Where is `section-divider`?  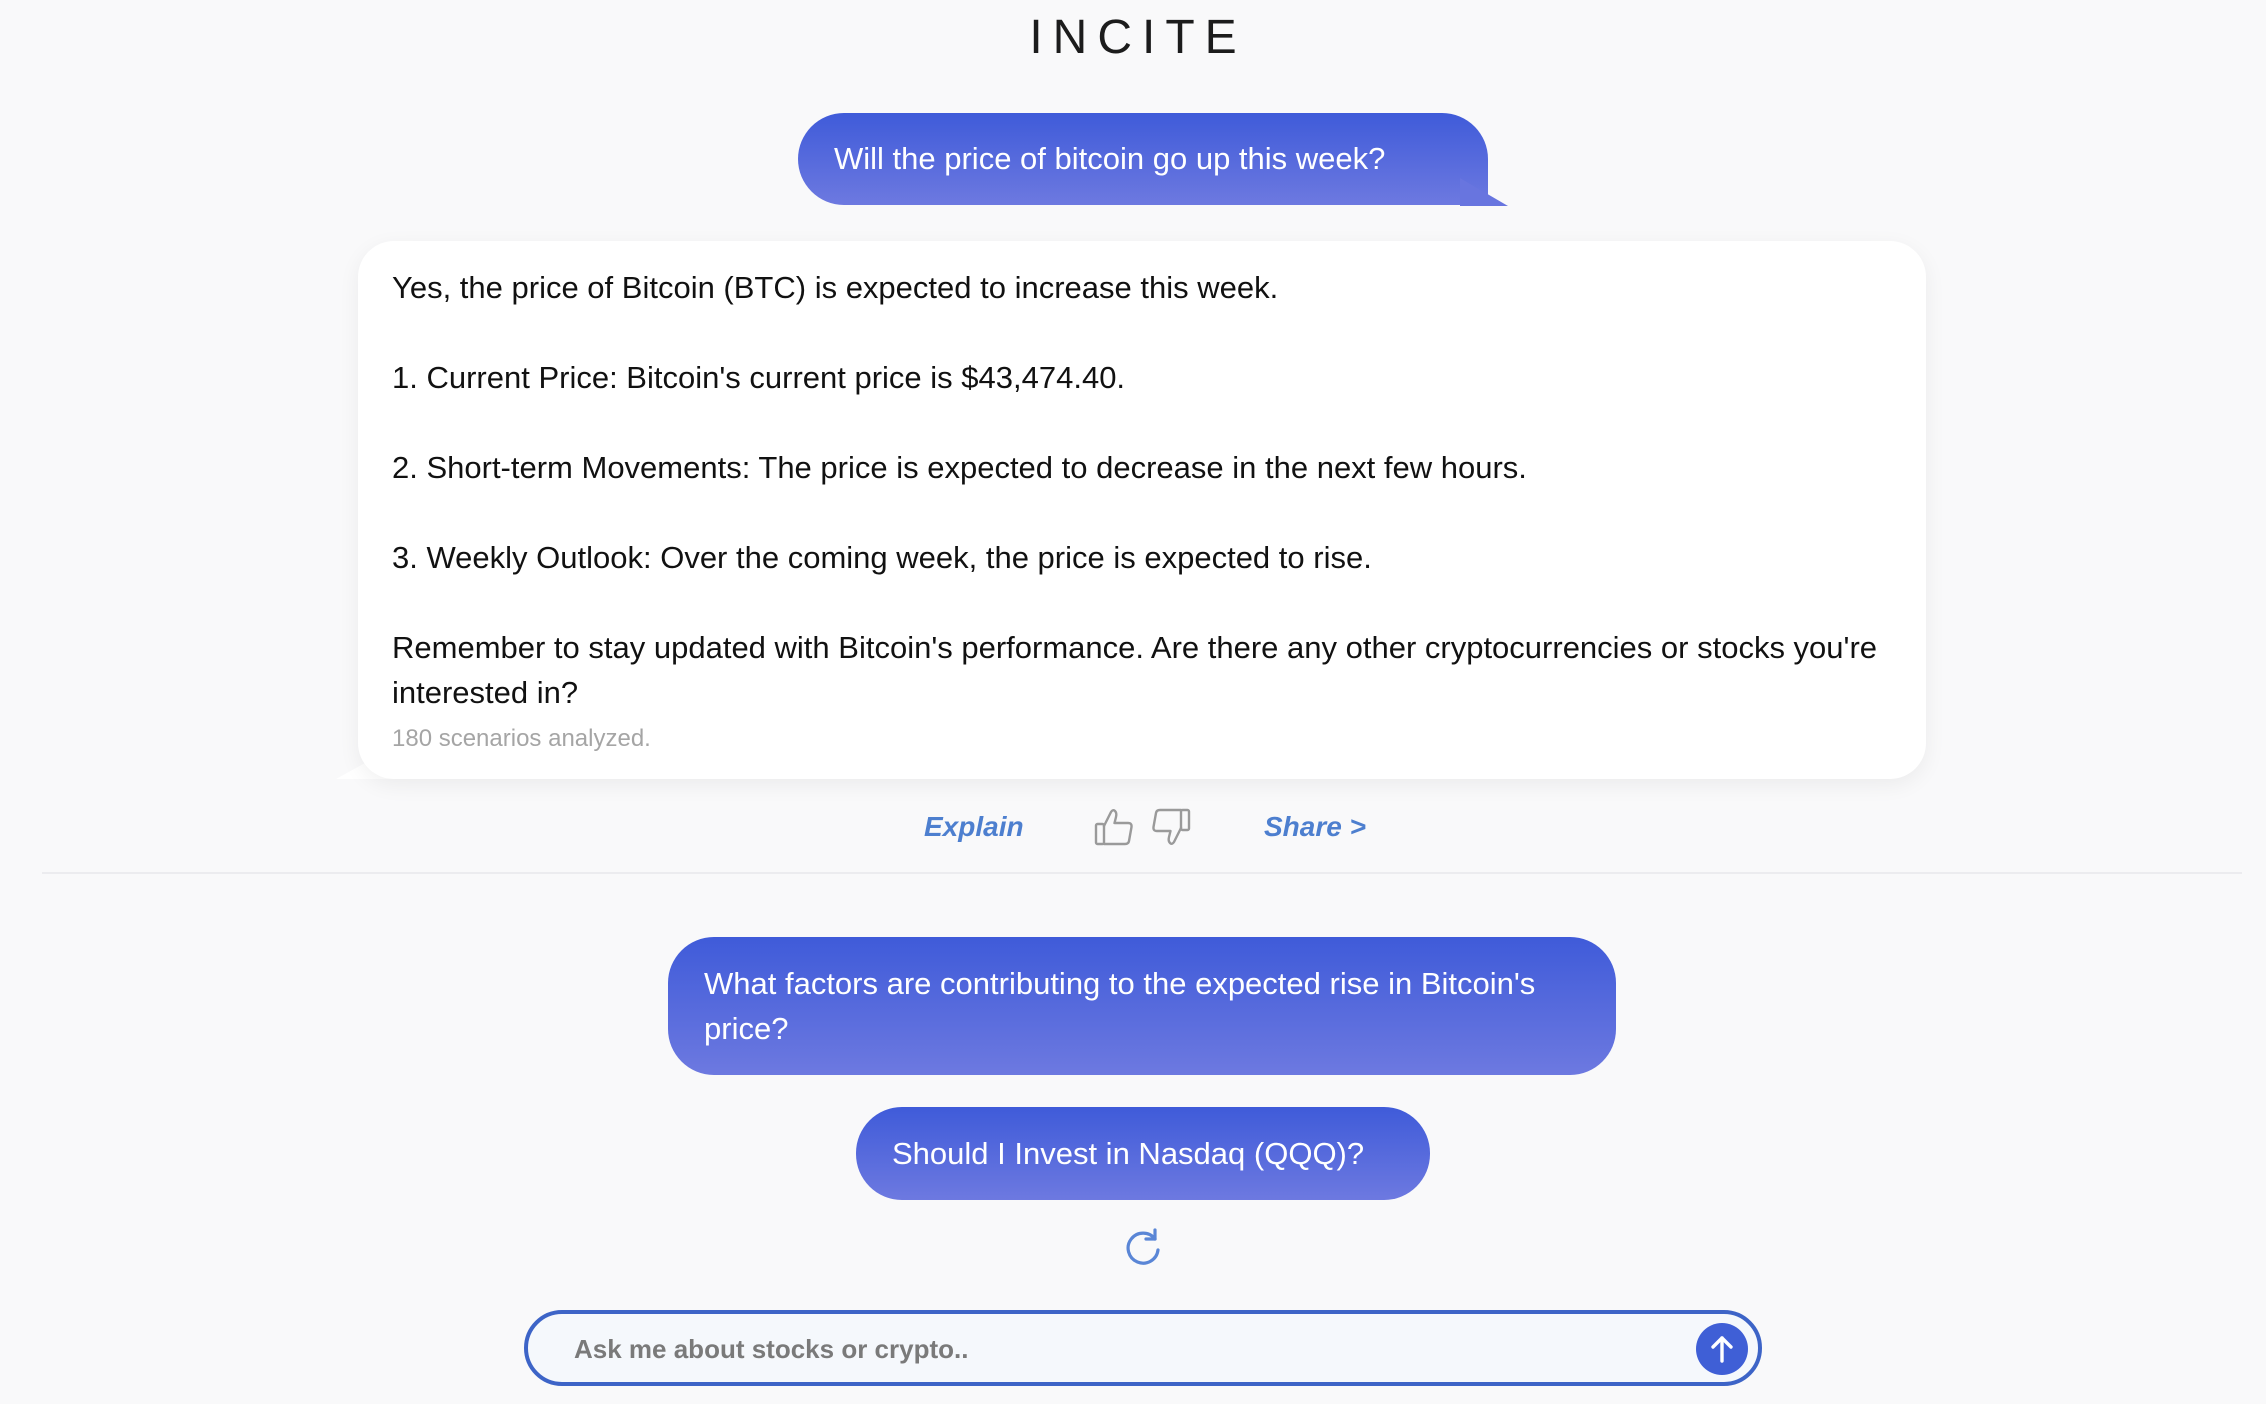 section-divider is located at coordinates (1142, 873).